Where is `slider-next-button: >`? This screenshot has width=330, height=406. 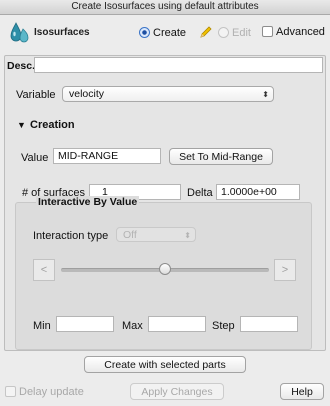
slider-next-button: > is located at coordinates (285, 270).